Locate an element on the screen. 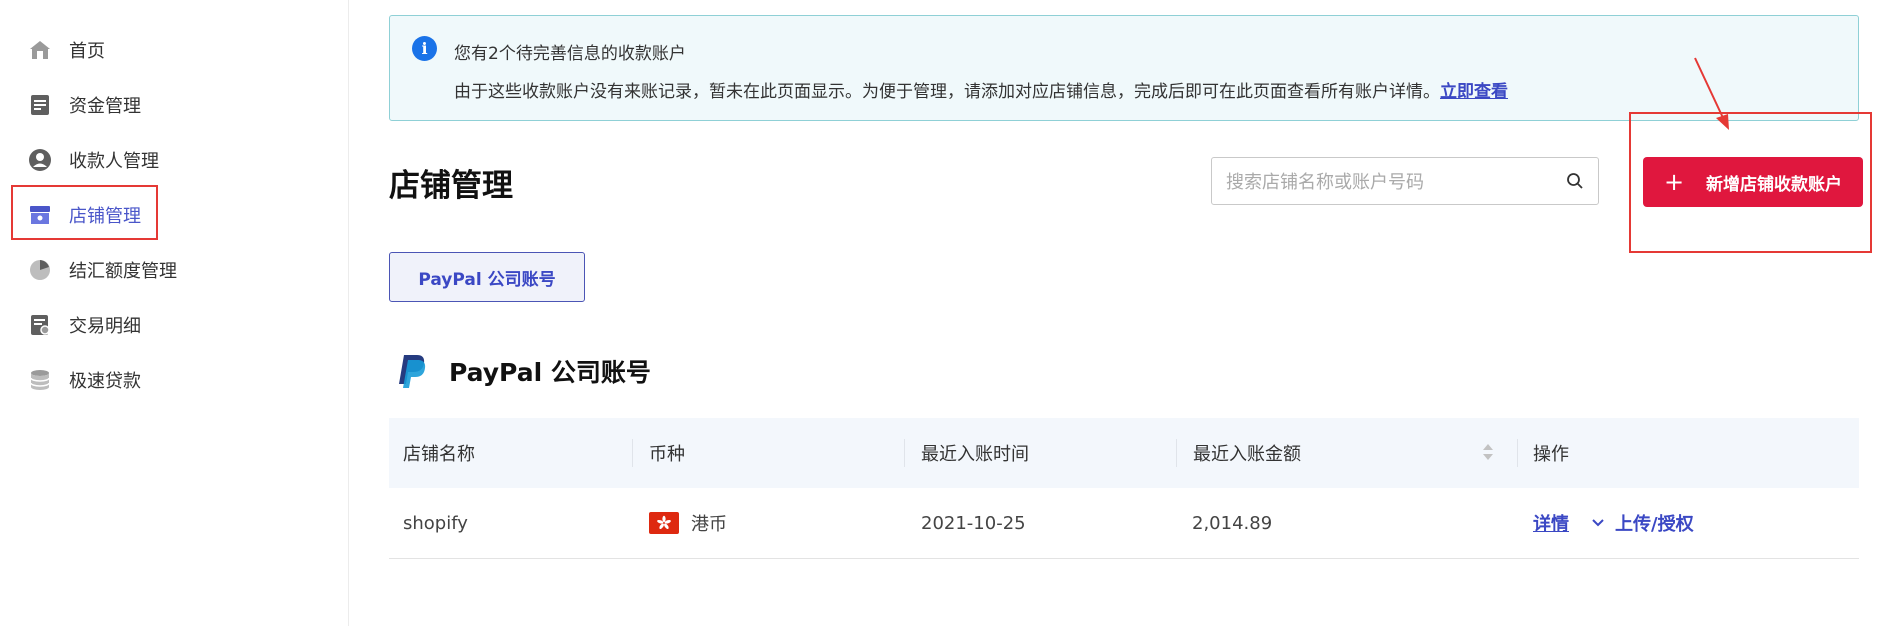  info-icon: i is located at coordinates (424, 48).